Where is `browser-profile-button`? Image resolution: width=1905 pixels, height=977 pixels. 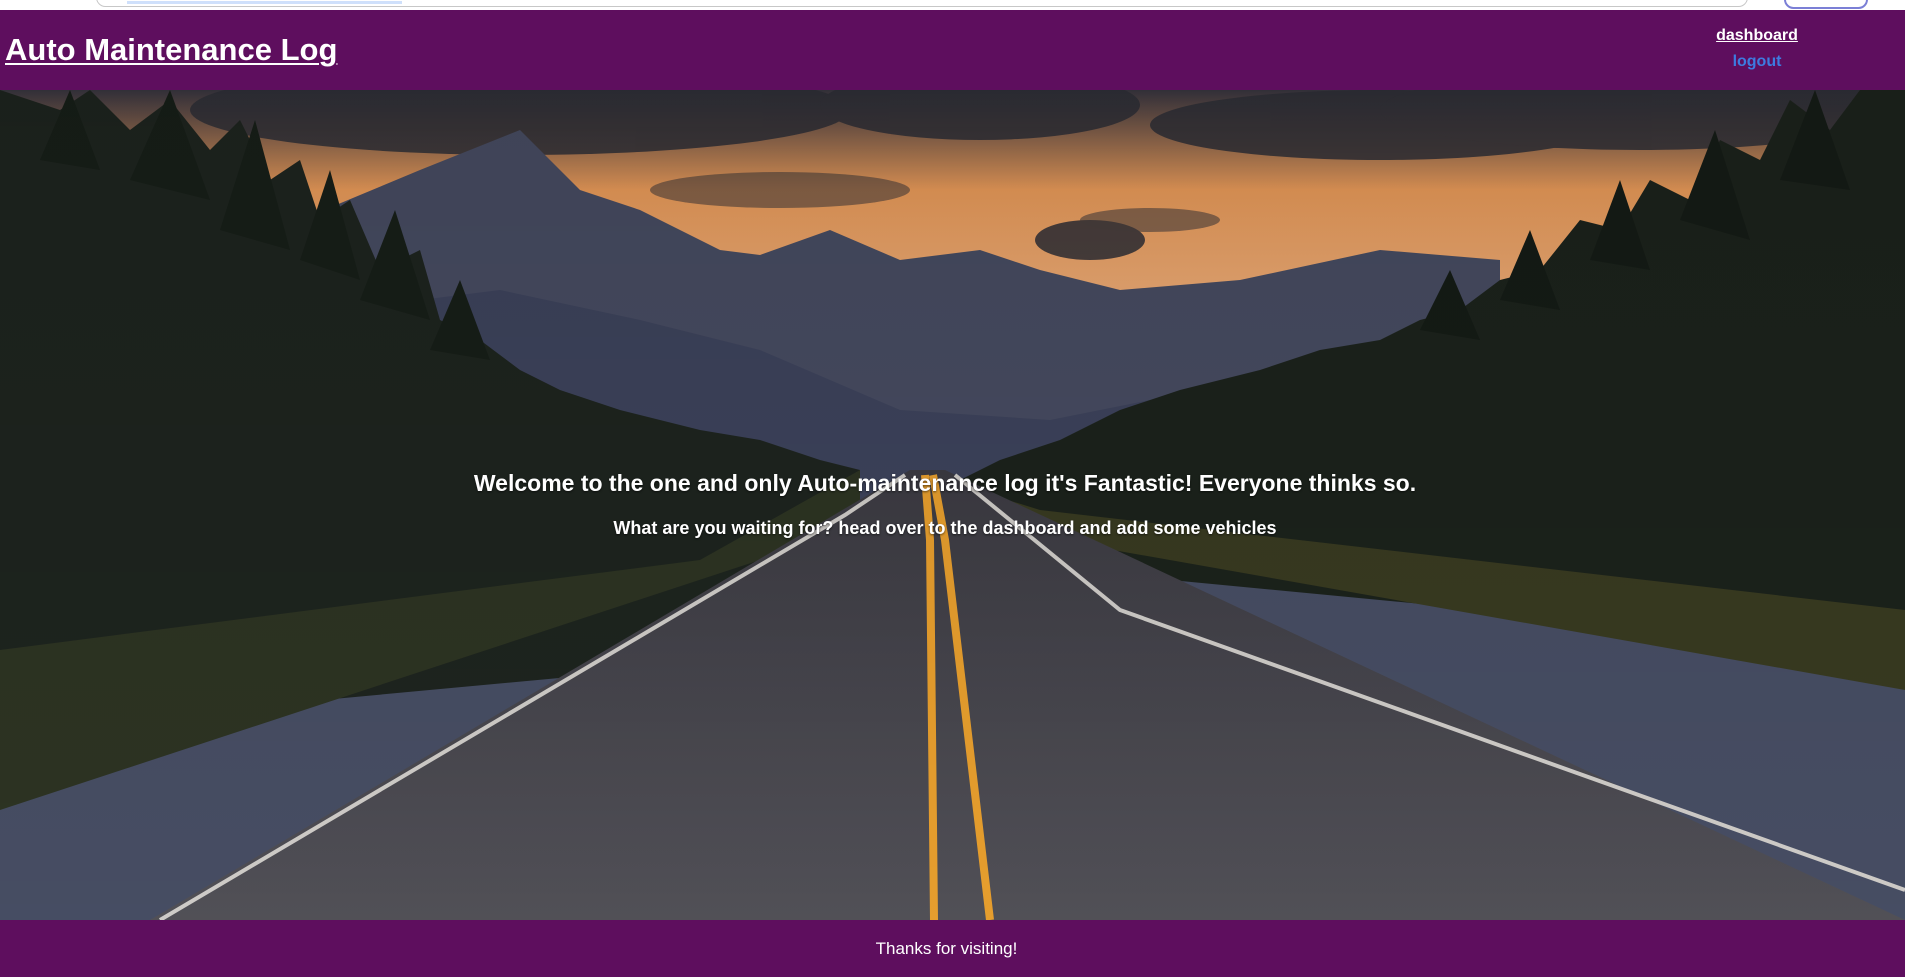
browser-profile-button is located at coordinates (1826, 4).